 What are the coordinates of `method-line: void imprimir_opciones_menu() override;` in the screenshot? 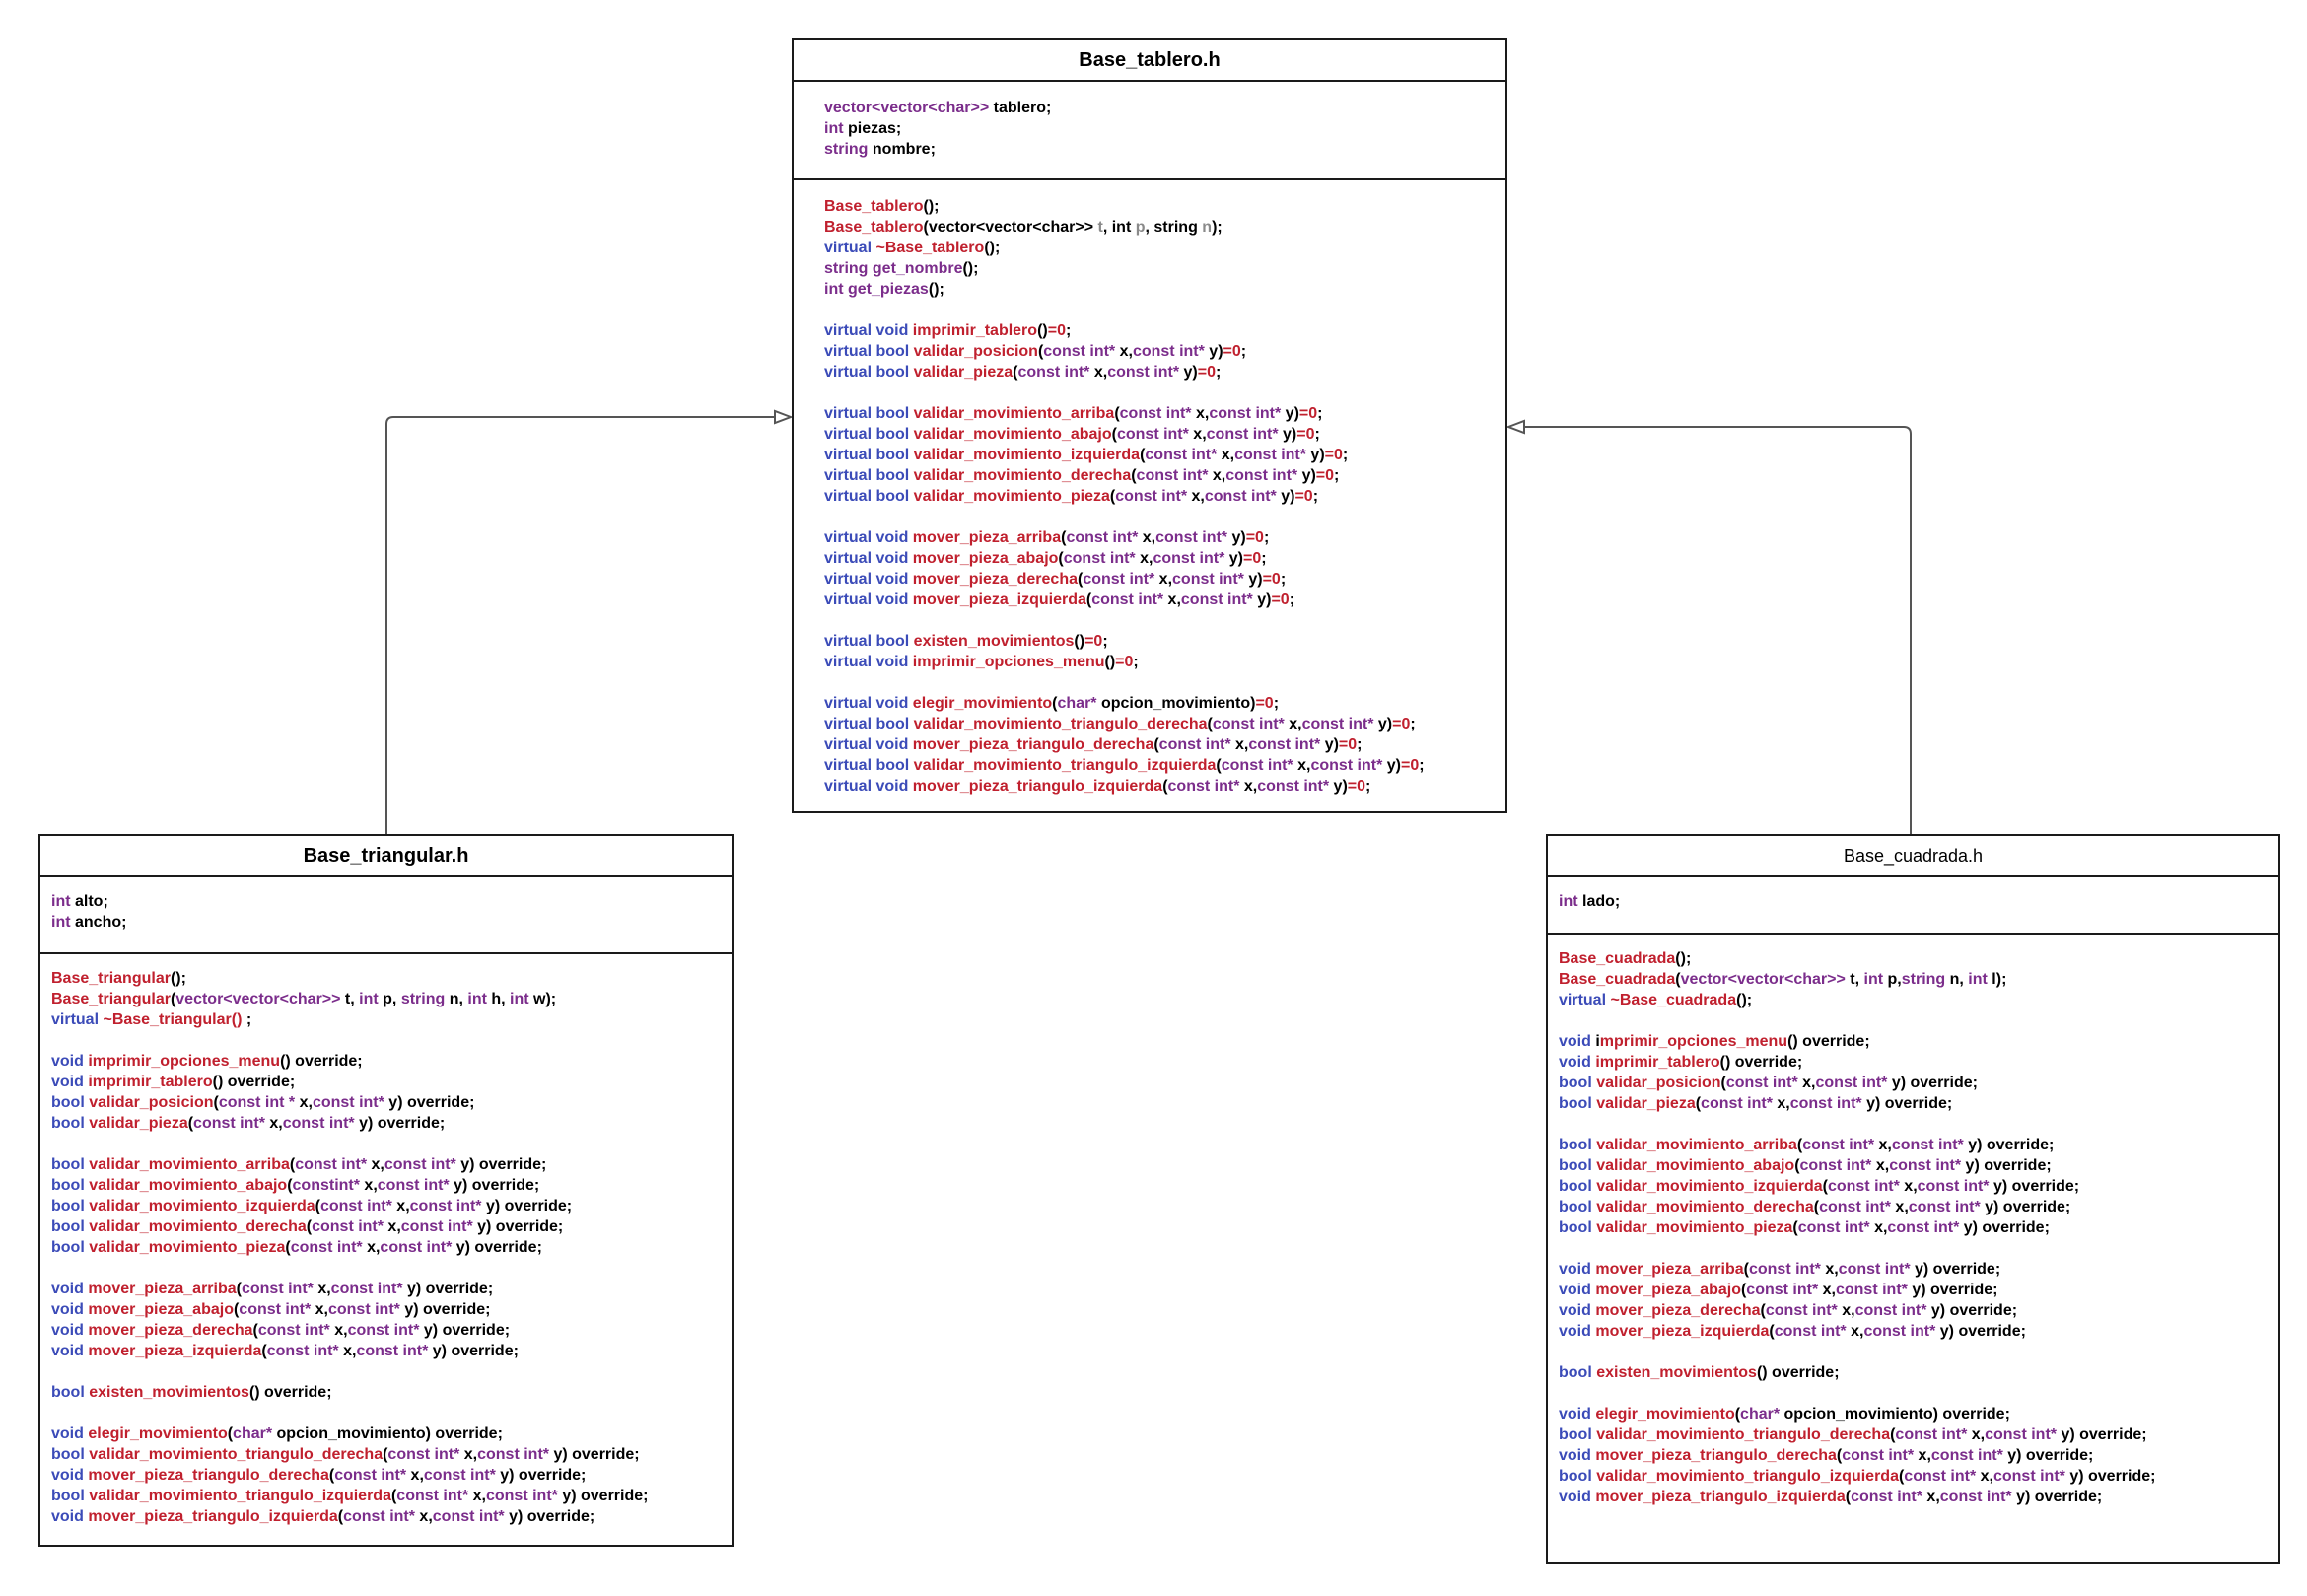 It's located at (392, 1061).